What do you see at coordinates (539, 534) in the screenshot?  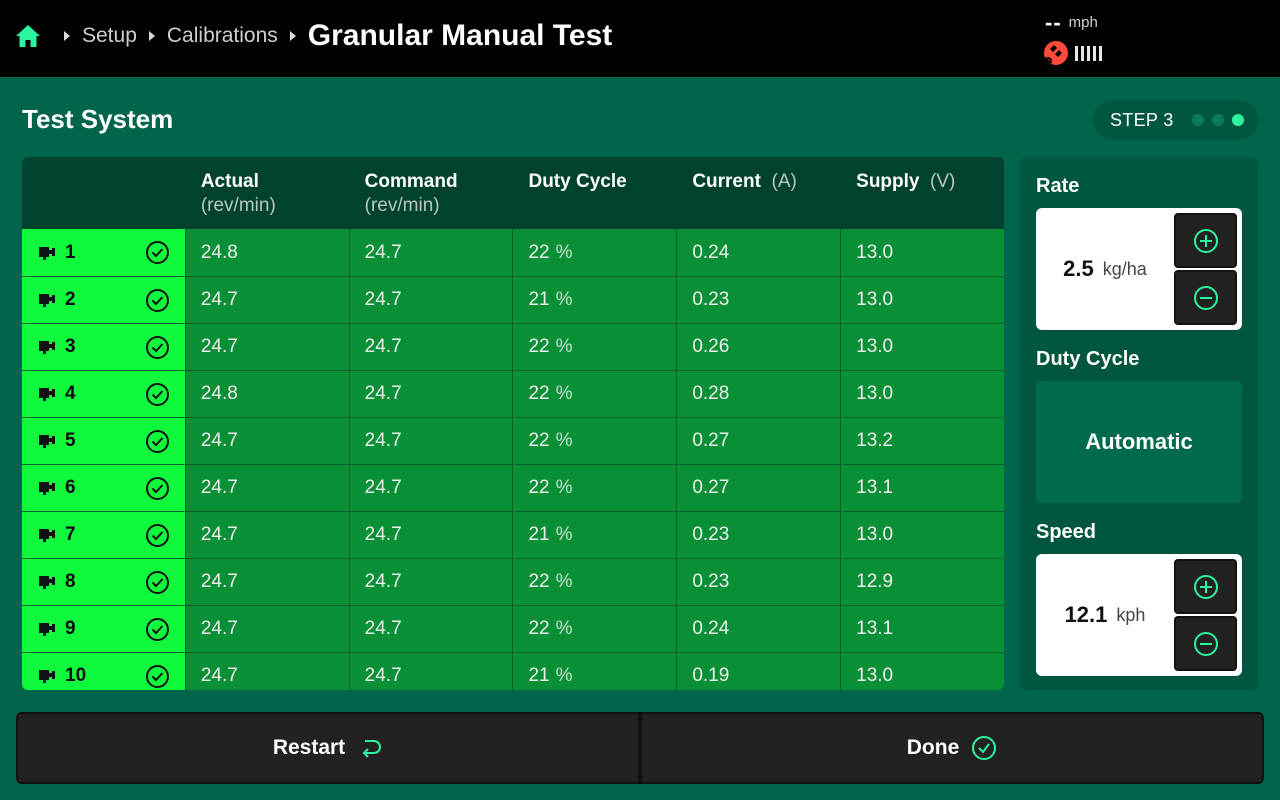 I see `duty-value: 21` at bounding box center [539, 534].